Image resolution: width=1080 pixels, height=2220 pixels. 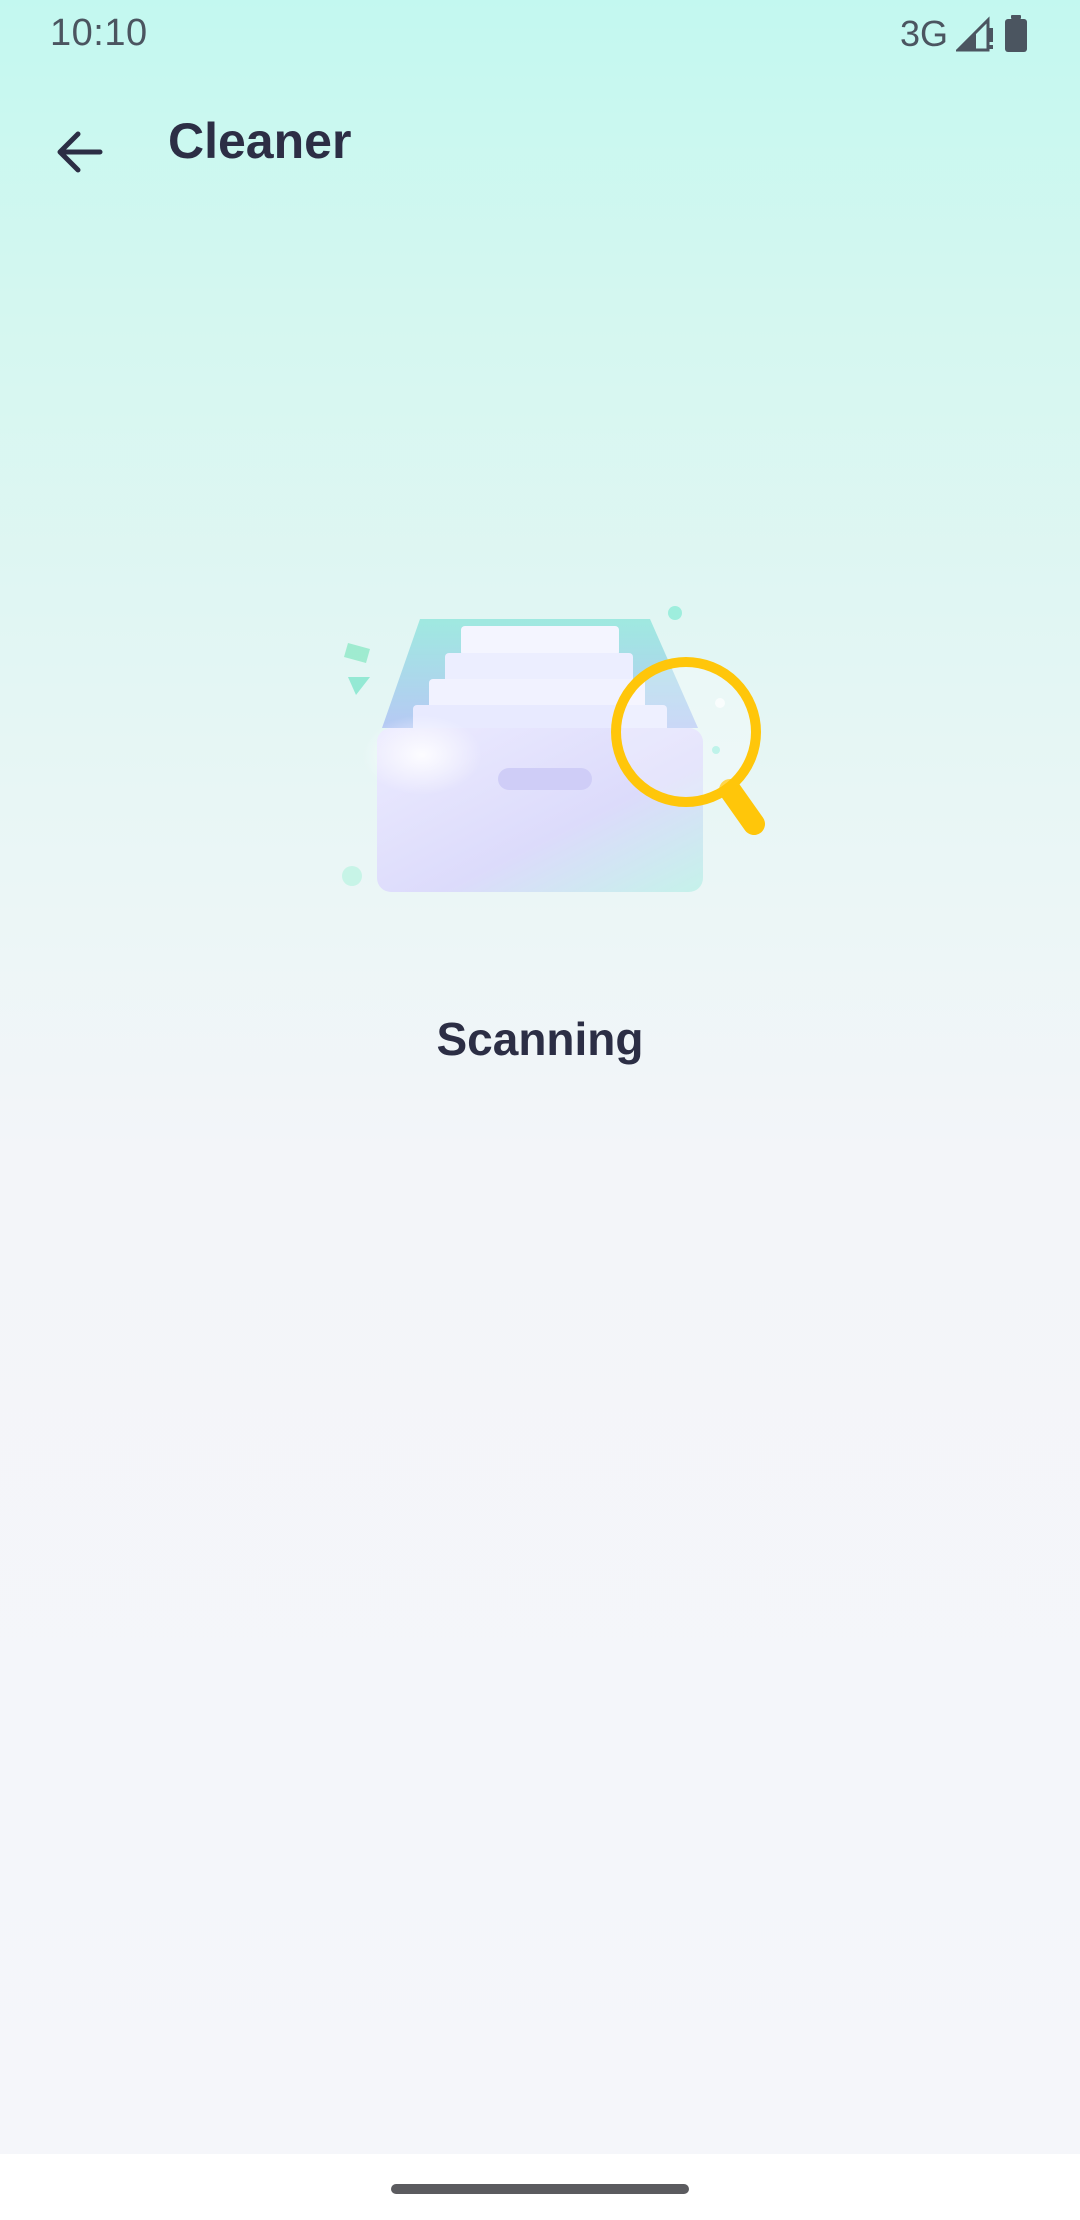 I want to click on network-type: 3G, so click(x=923, y=33).